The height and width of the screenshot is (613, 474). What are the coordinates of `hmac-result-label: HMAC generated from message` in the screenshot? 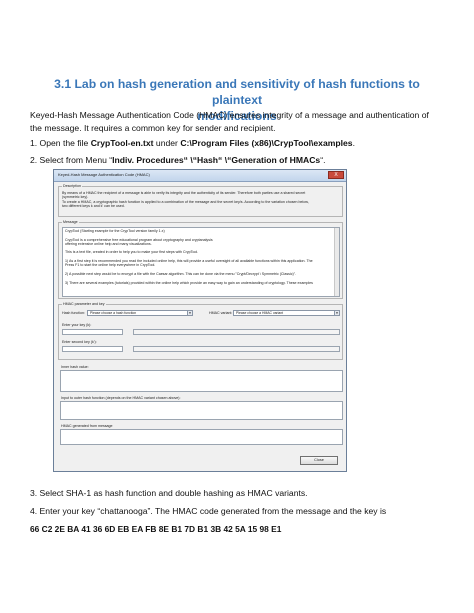 It's located at (87, 426).